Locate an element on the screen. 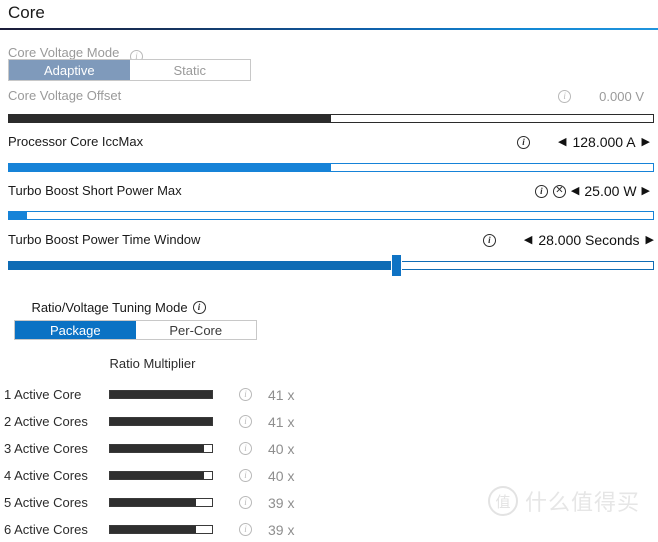 The width and height of the screenshot is (658, 542). iccmax-decrement-arrow: ◀ is located at coordinates (562, 142).